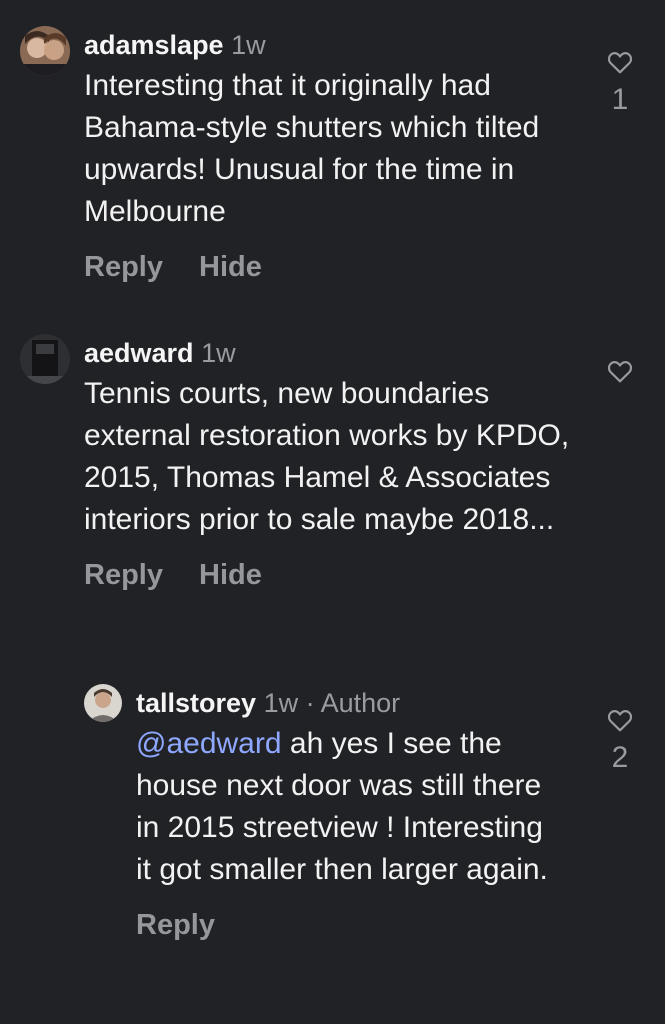 This screenshot has width=665, height=1024. Describe the element at coordinates (139, 353) in the screenshot. I see `username: aedward` at that location.